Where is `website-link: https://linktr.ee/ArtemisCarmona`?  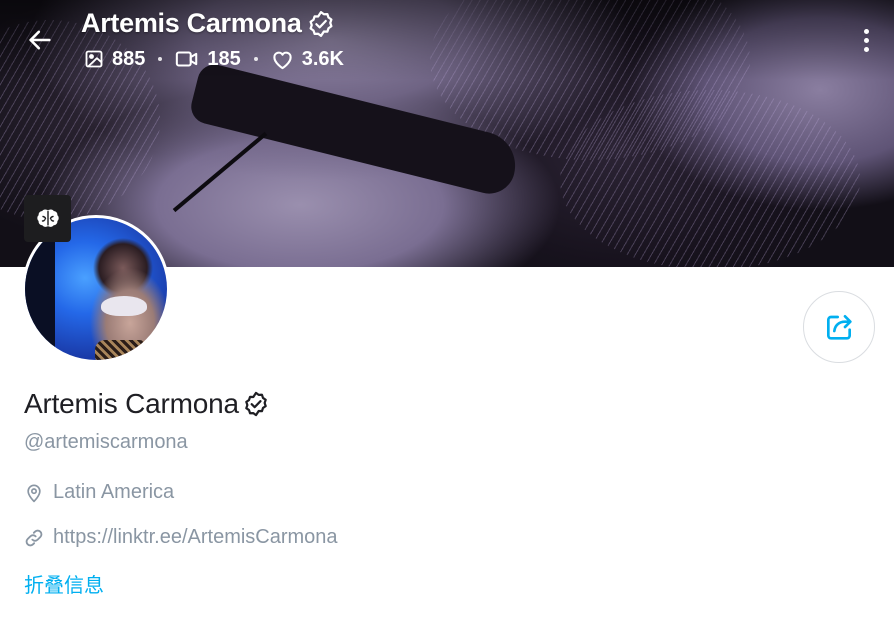
website-link: https://linktr.ee/ArtemisCarmona is located at coordinates (195, 537).